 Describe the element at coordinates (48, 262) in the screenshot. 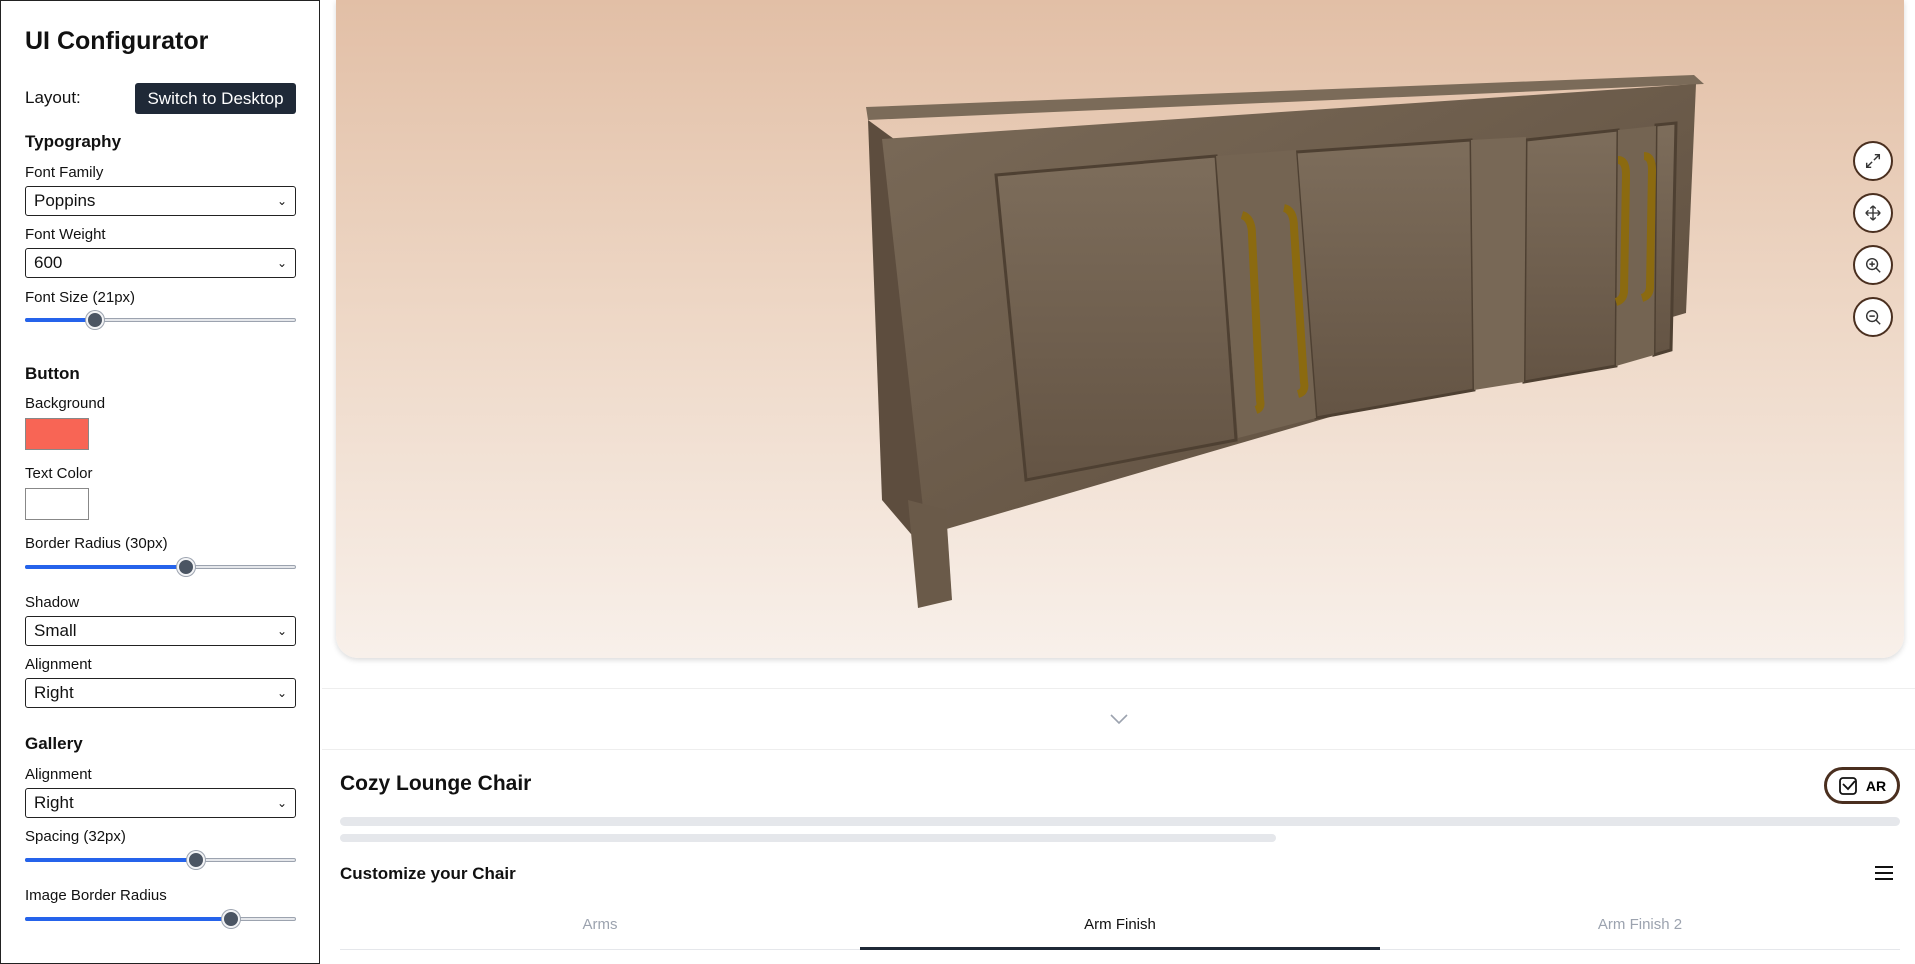

I see `font-weight-value: 600` at that location.